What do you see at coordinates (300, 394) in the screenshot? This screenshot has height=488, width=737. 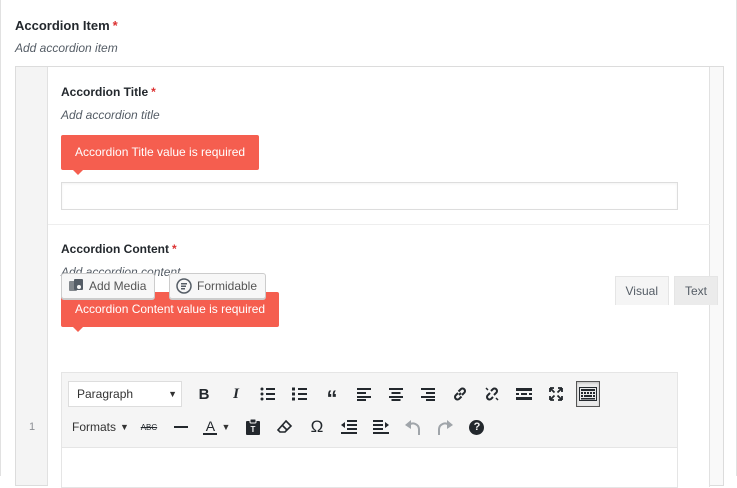 I see `numbered-list-icon` at bounding box center [300, 394].